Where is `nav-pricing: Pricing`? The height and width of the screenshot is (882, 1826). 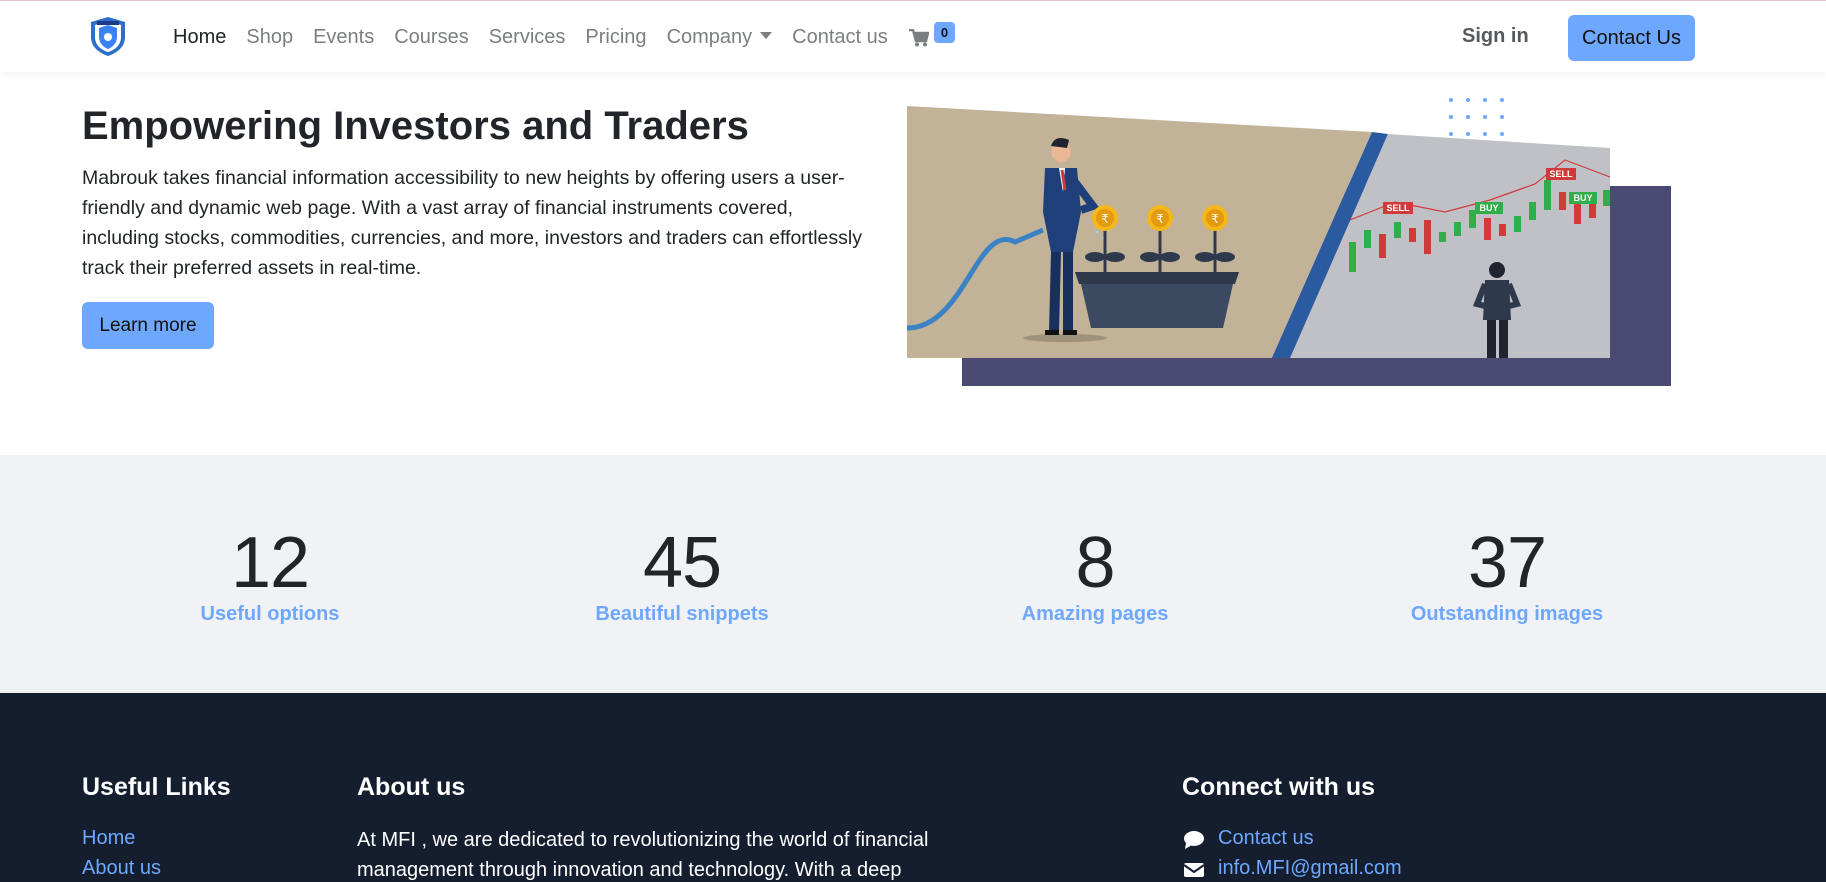
nav-pricing: Pricing is located at coordinates (615, 37).